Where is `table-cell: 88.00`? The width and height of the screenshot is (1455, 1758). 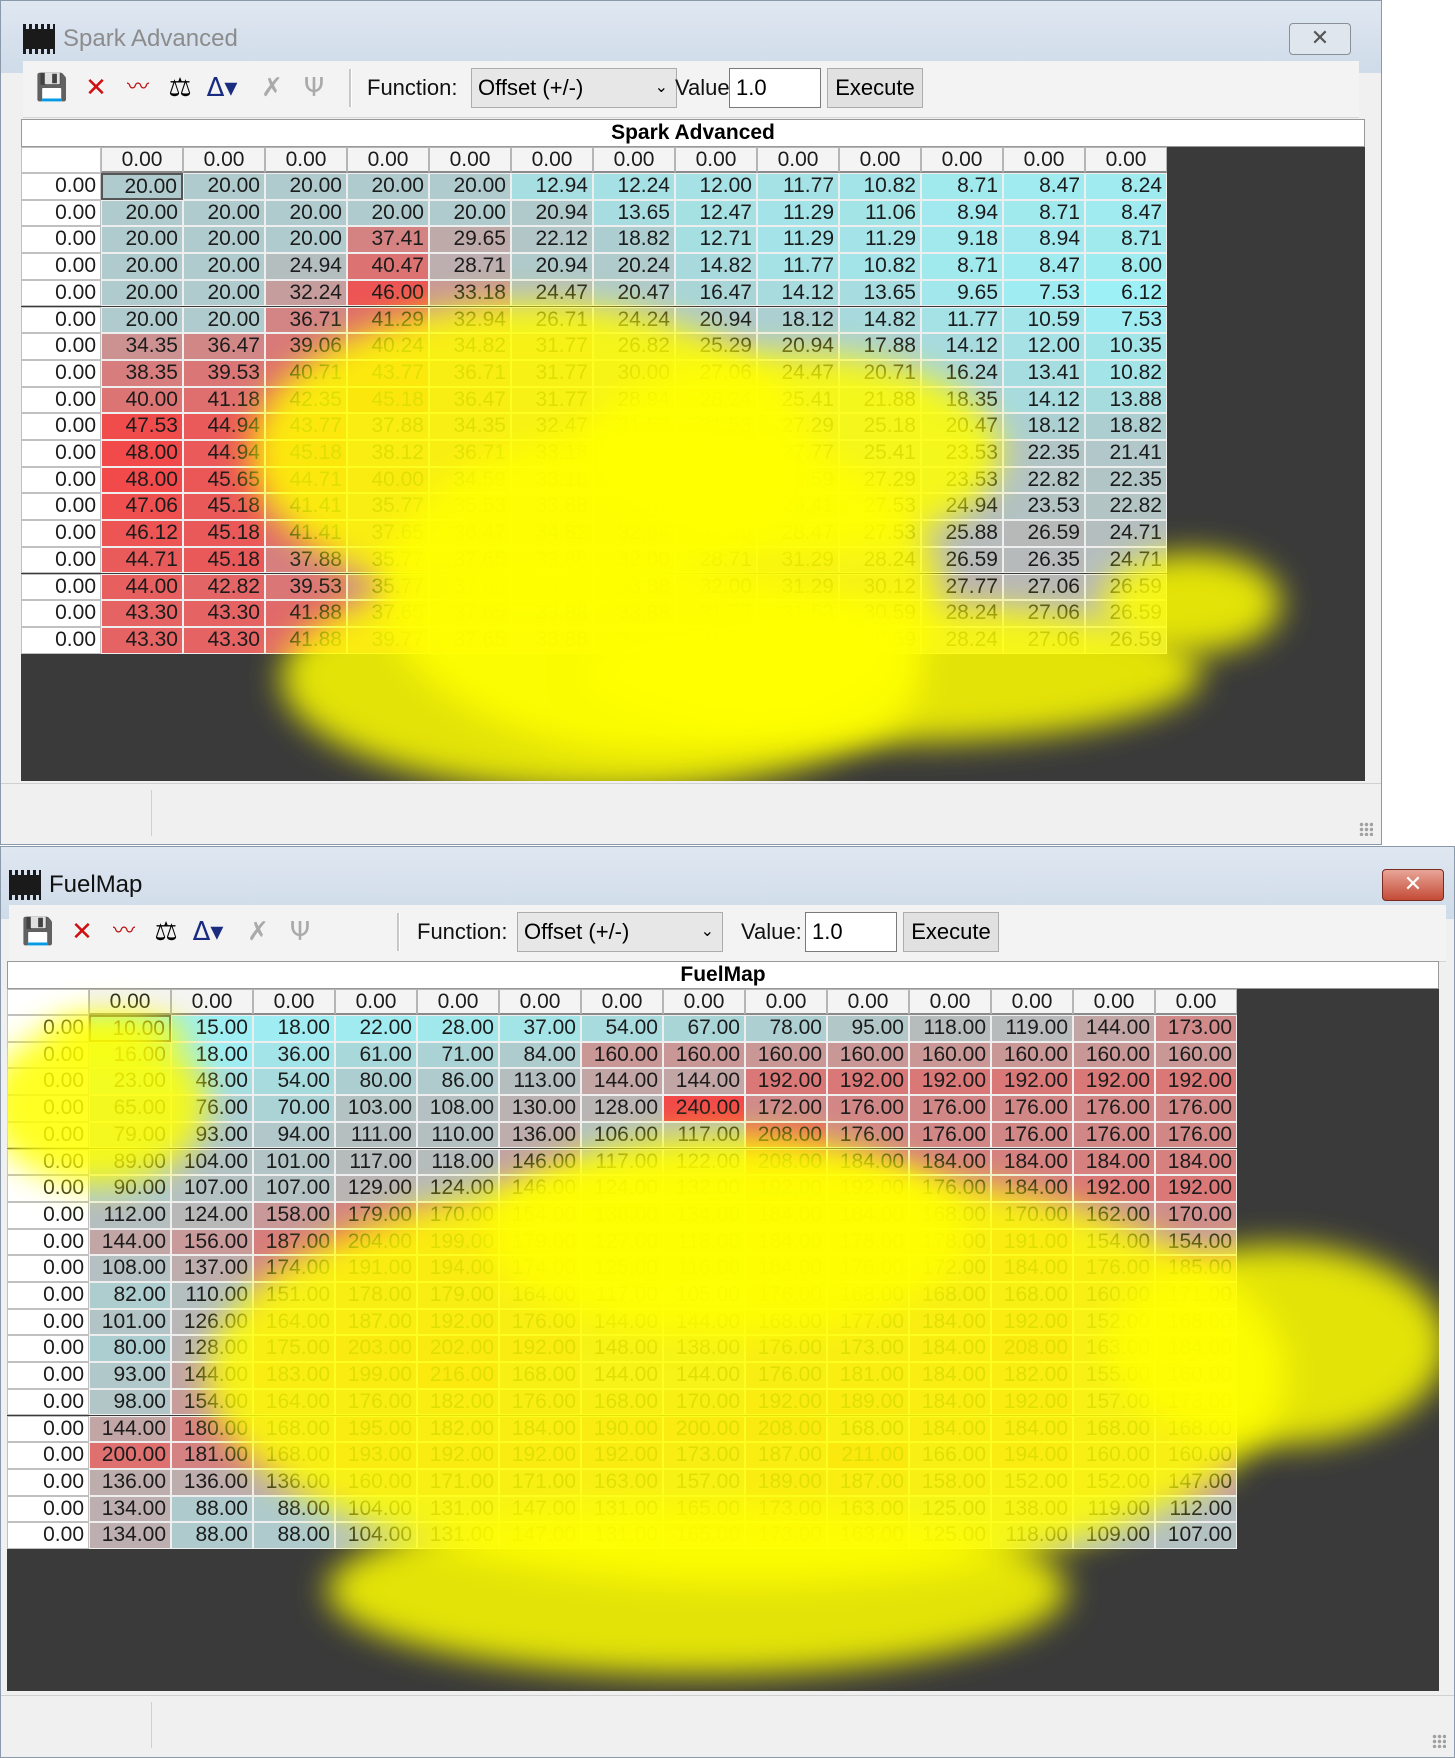
table-cell: 88.00 is located at coordinates (294, 1509).